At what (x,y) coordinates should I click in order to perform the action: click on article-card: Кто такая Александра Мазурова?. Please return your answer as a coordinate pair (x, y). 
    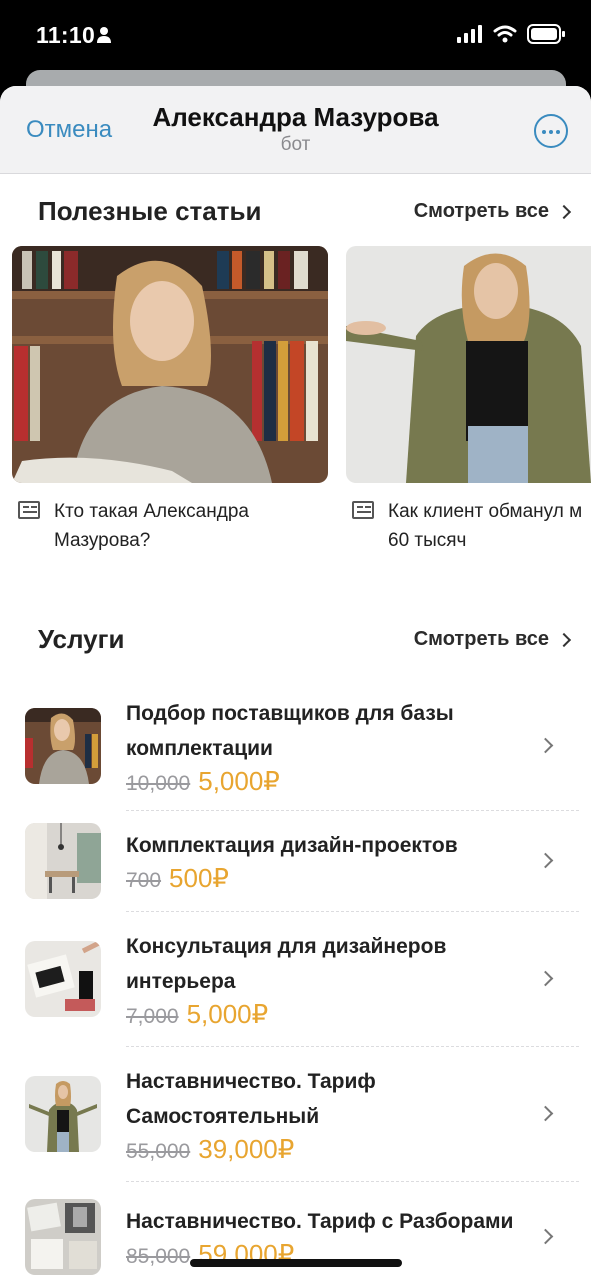
    Looking at the image, I should click on (170, 400).